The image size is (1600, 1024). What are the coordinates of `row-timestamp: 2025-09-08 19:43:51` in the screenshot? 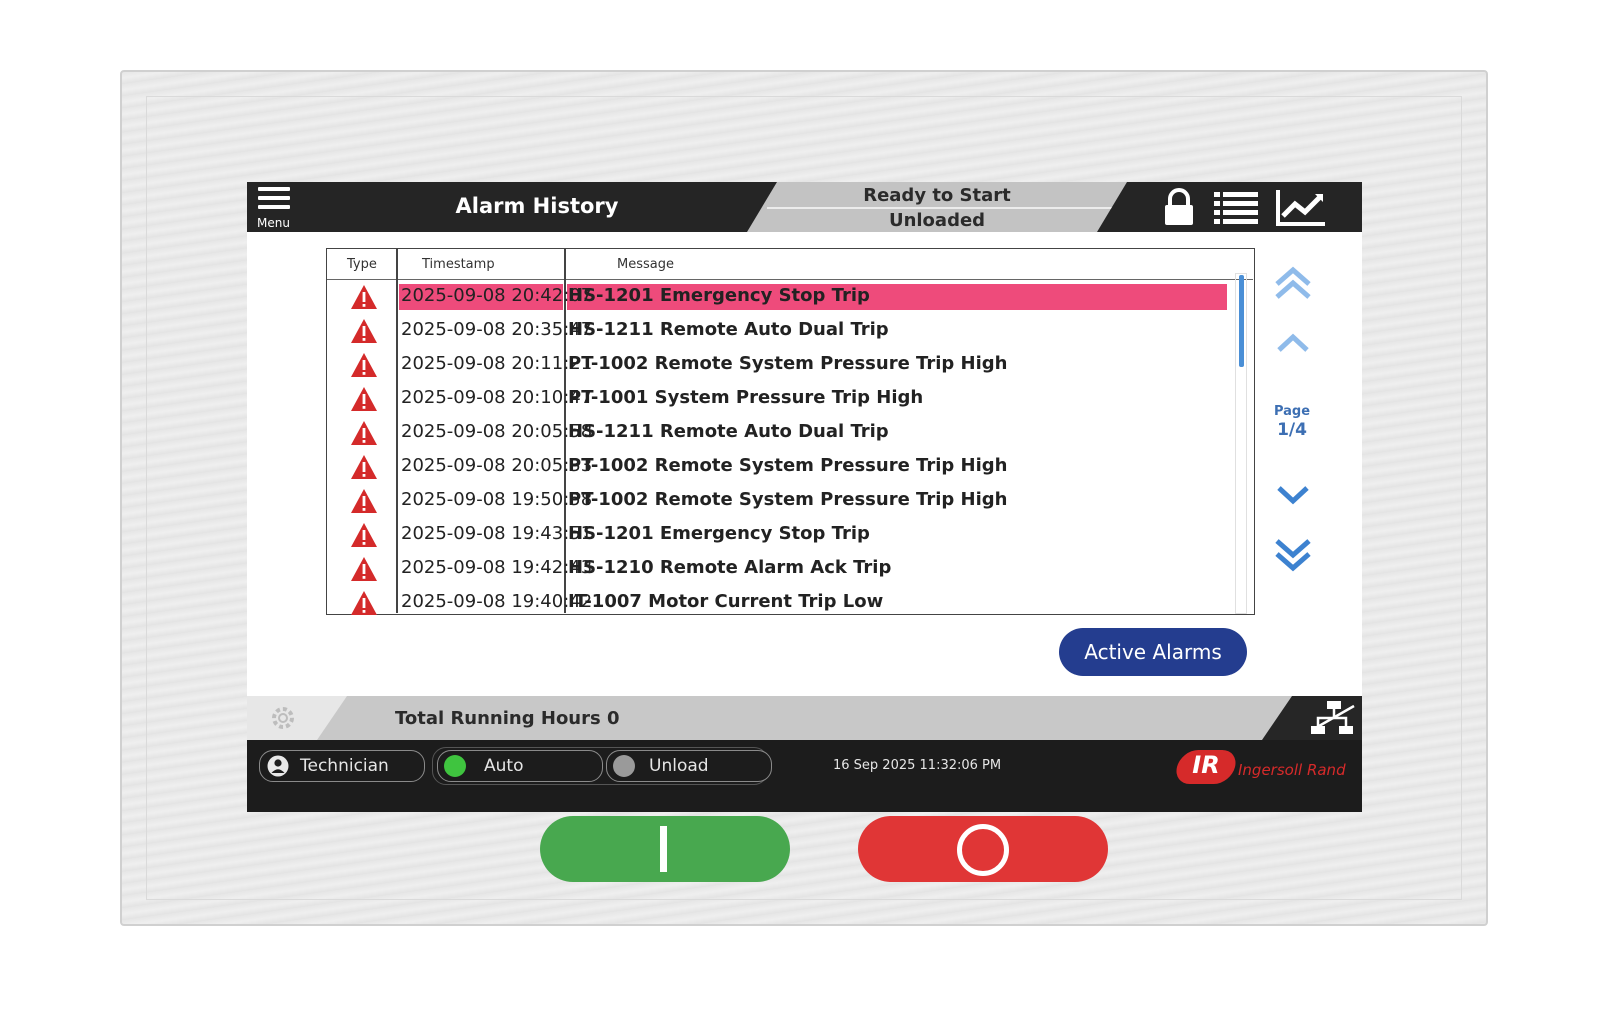 It's located at (497, 533).